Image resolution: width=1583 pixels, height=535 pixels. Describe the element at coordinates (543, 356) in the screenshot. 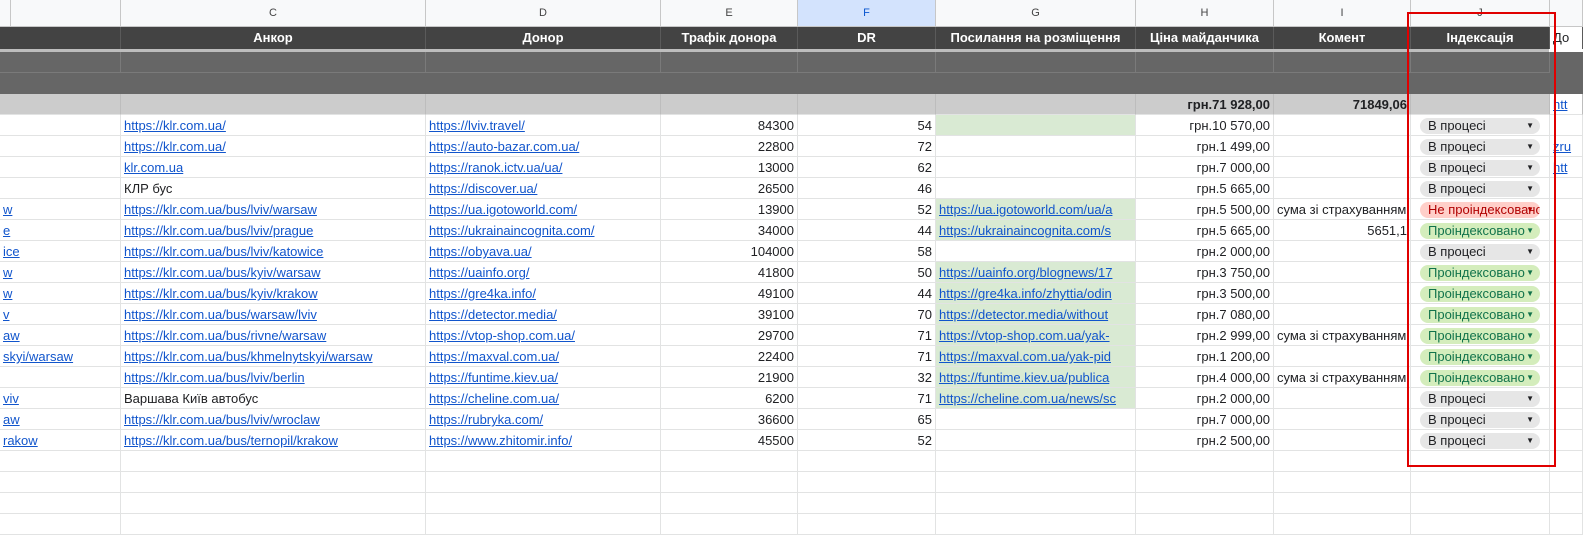

I see `cell-donor: https://maxval.com.ua/` at that location.